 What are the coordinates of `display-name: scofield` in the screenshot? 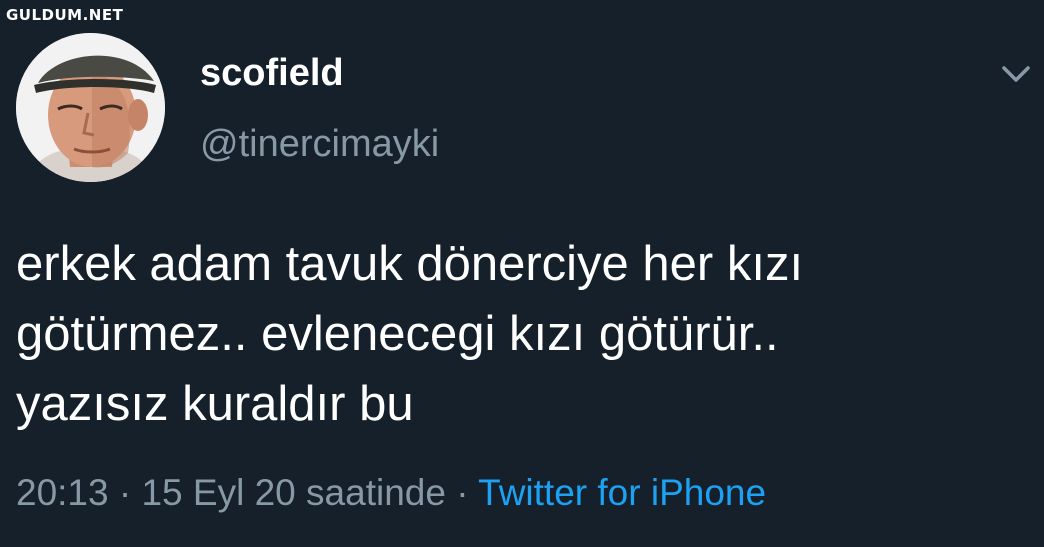 It's located at (272, 73).